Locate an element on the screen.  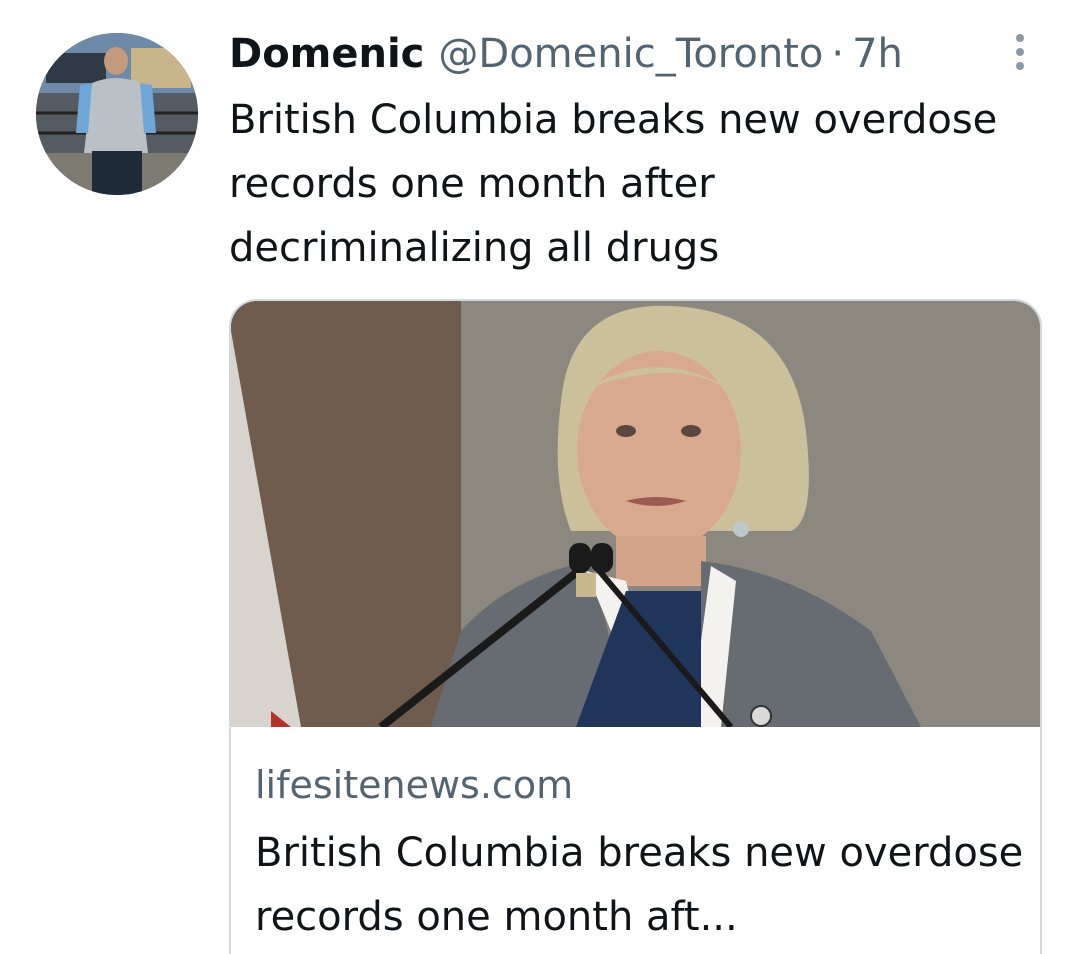
tweet-timestamp: 7h is located at coordinates (877, 54).